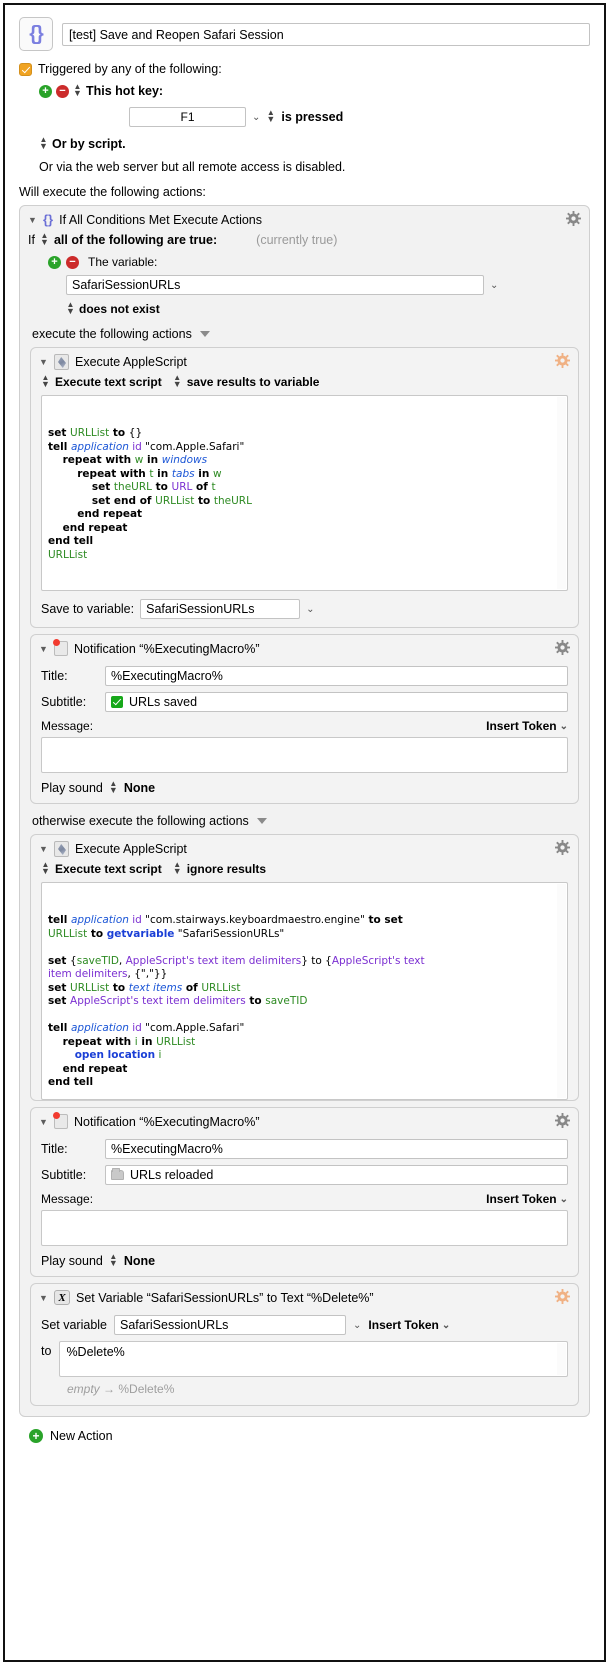  I want to click on condition-variable-chevron-down-icon: ⌄, so click(494, 285).